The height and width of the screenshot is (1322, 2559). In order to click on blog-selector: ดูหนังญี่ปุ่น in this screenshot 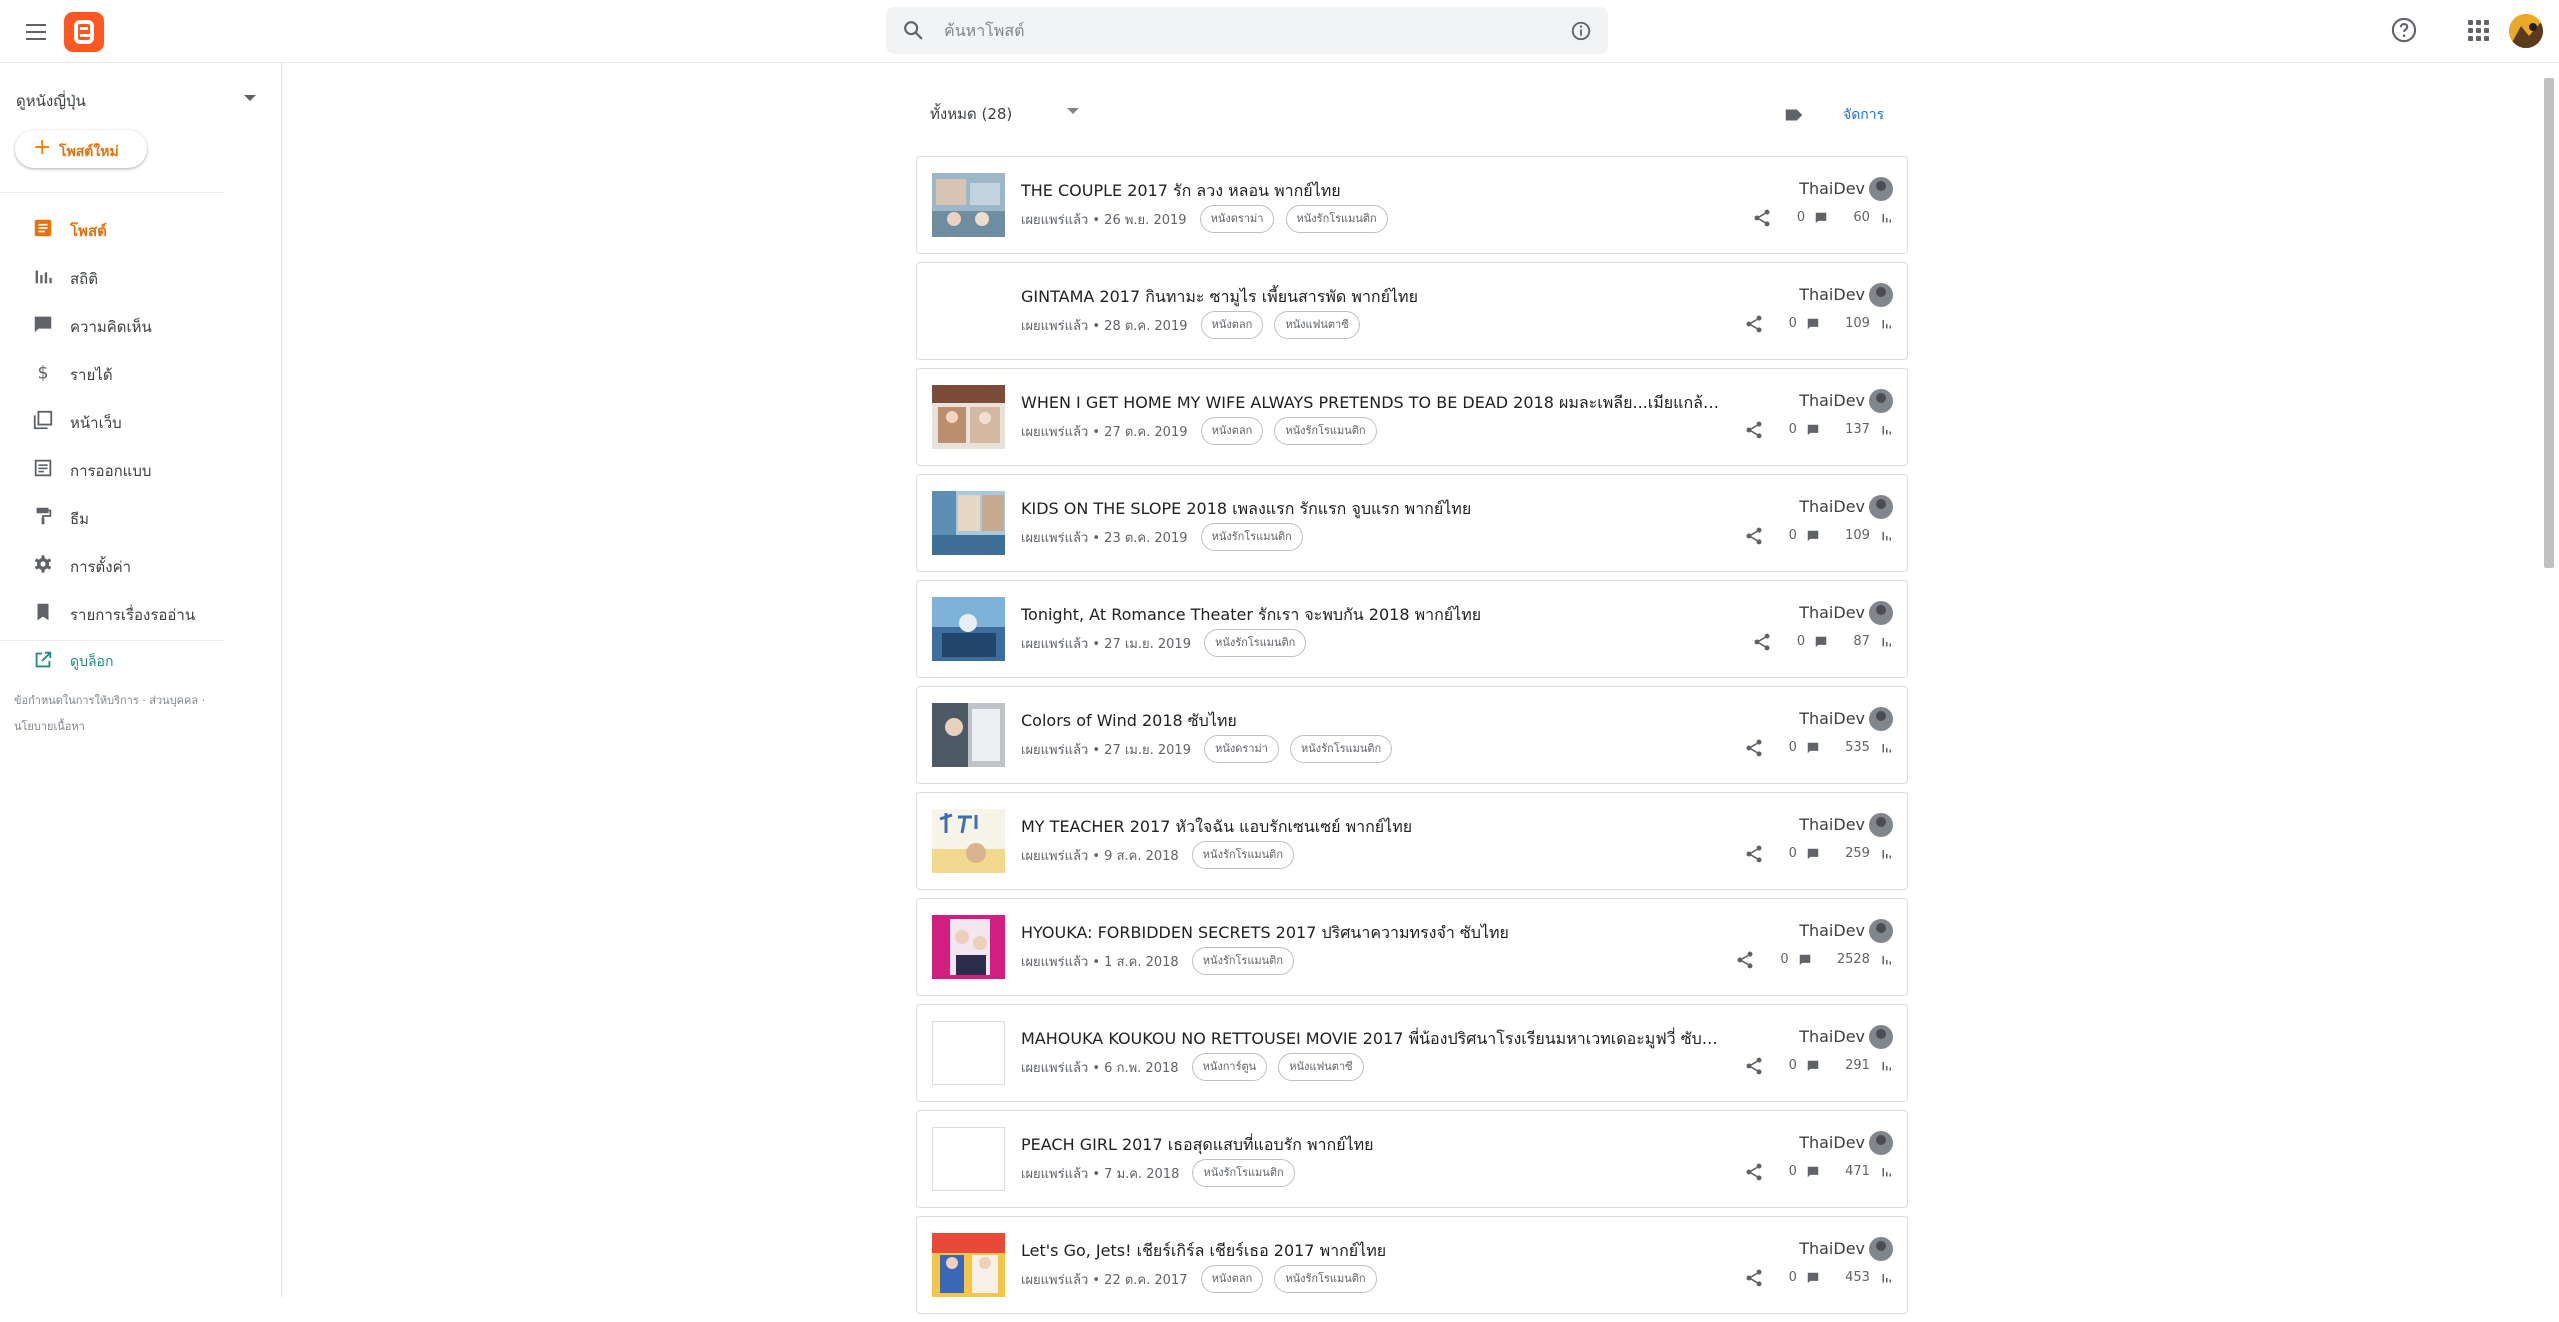, I will do `click(136, 99)`.